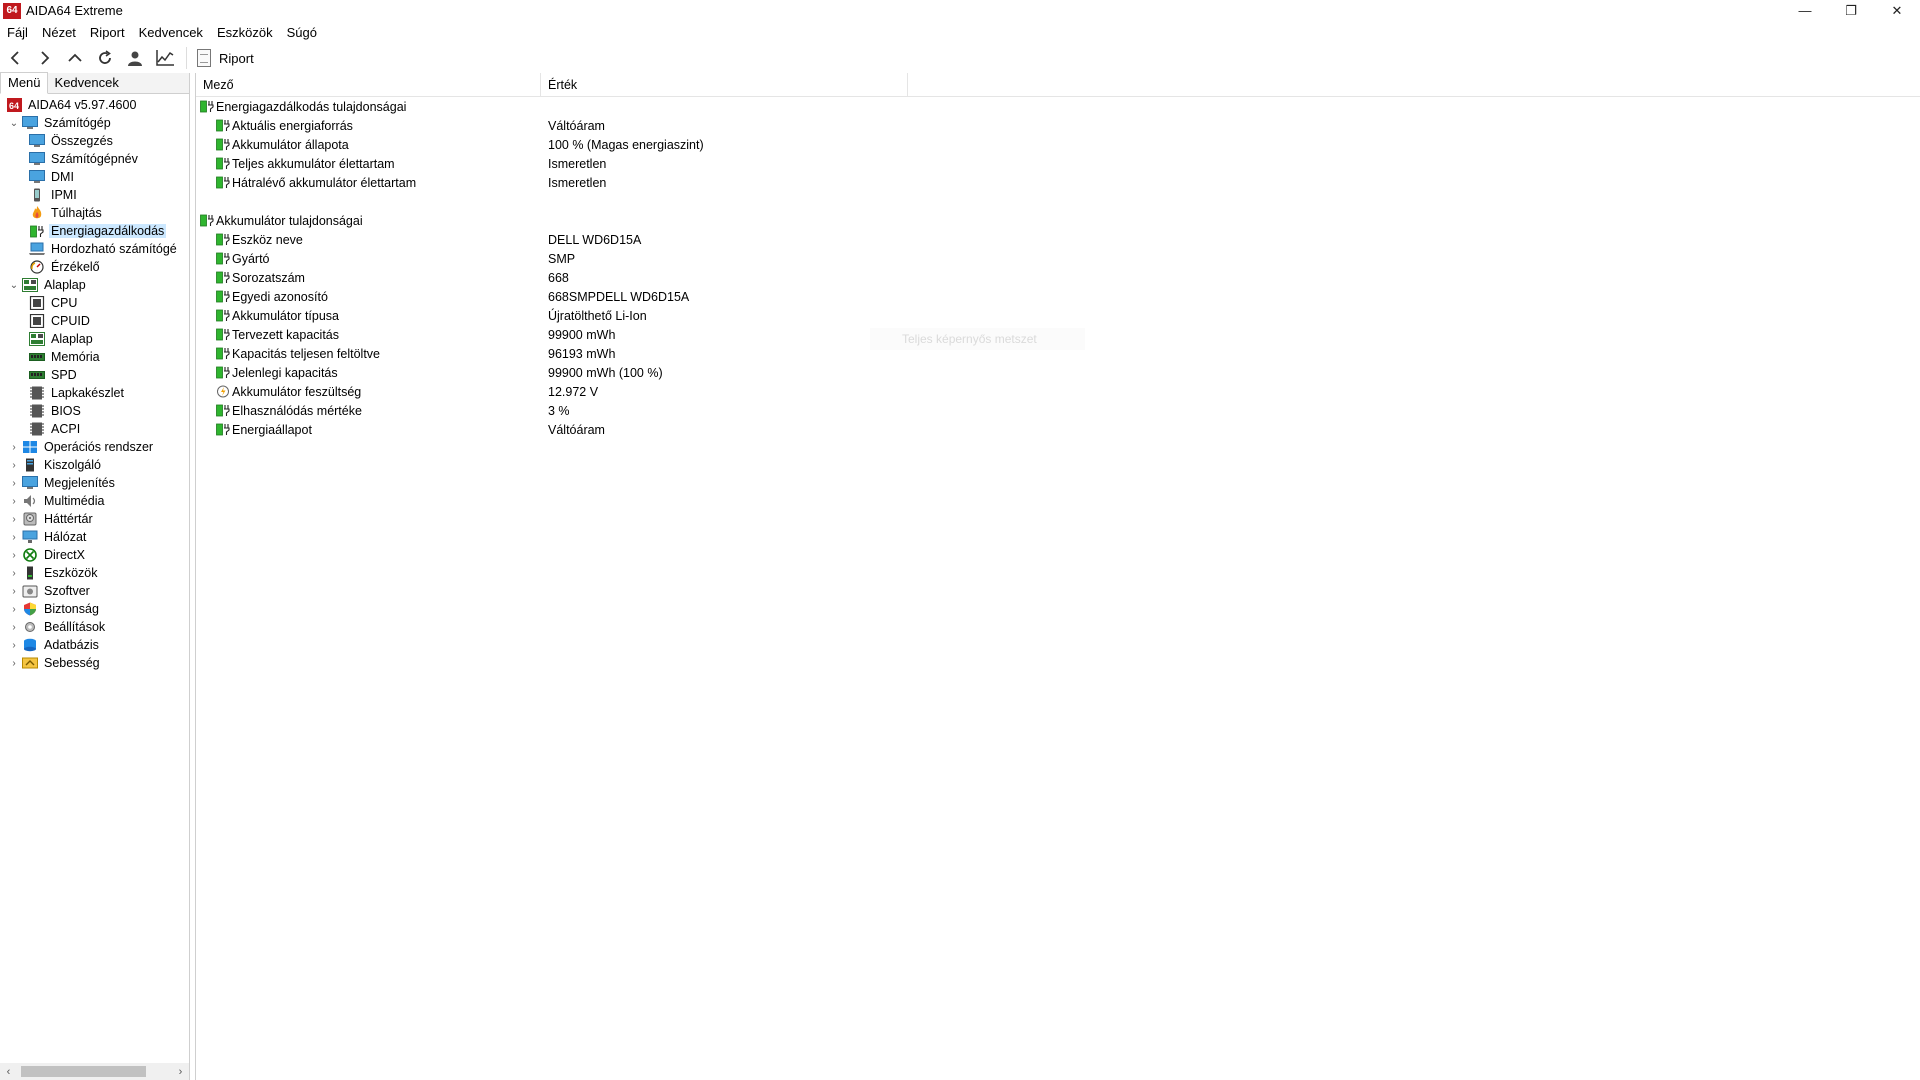 The width and height of the screenshot is (1920, 1080). Describe the element at coordinates (94, 357) in the screenshot. I see `tree-item: Memória` at that location.